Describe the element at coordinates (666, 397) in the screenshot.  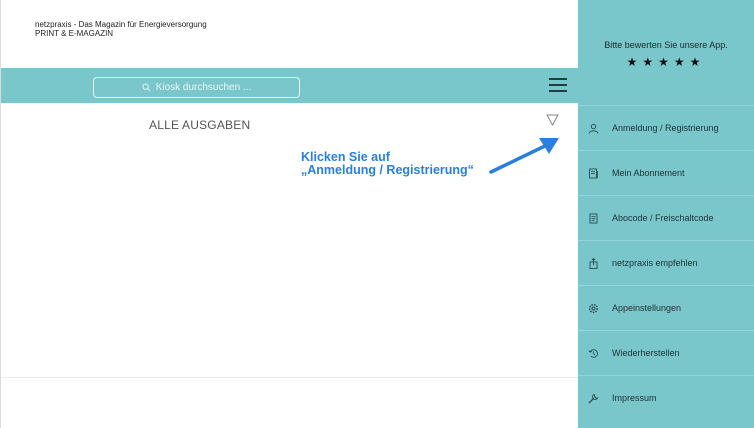
I see `menu-item-impressum: Impressum` at that location.